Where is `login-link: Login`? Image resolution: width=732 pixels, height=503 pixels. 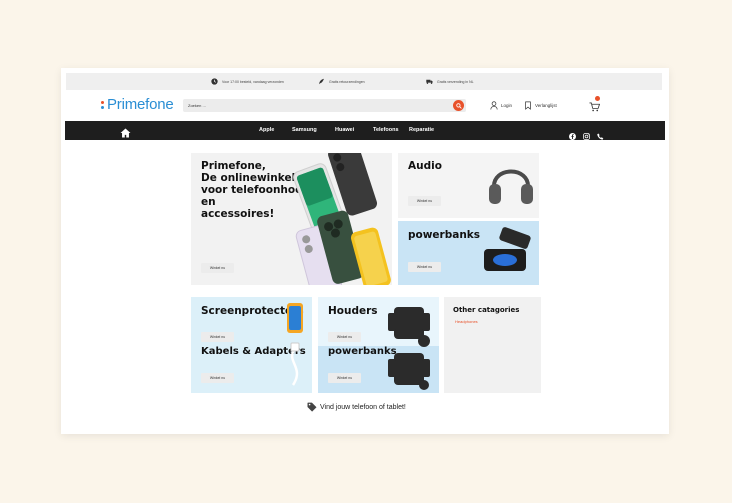 login-link: Login is located at coordinates (501, 105).